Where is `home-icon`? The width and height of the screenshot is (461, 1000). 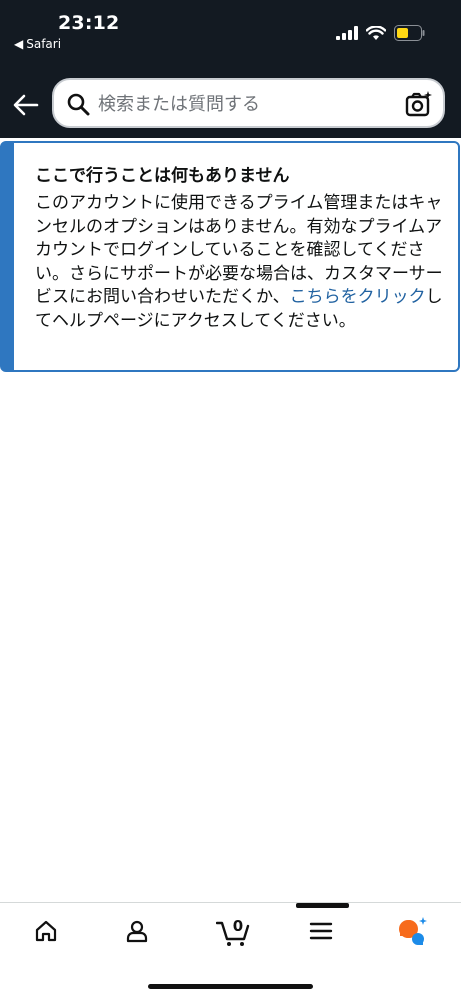
home-icon is located at coordinates (46, 931).